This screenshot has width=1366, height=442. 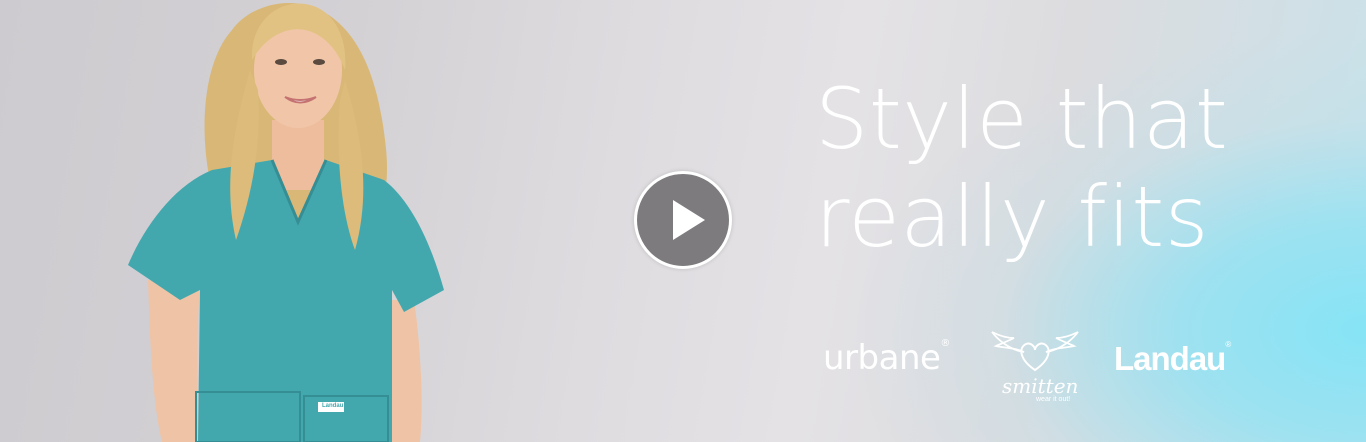 What do you see at coordinates (882, 358) in the screenshot?
I see `urbane-logo-text: urbane` at bounding box center [882, 358].